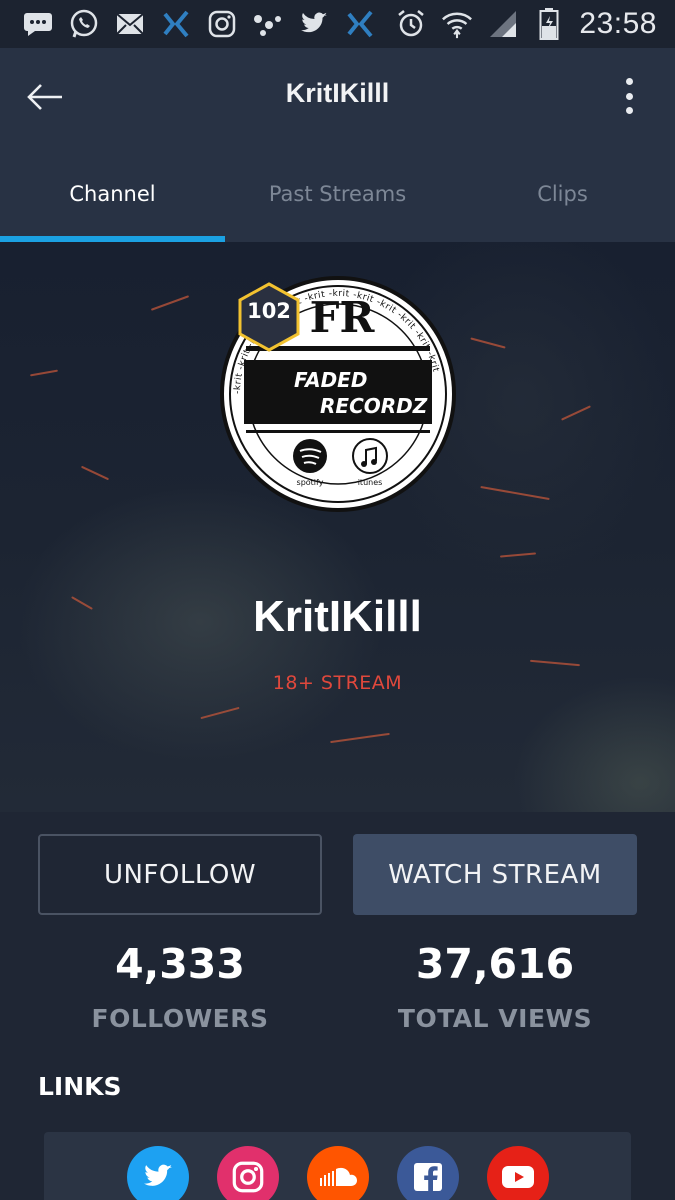 This screenshot has height=1200, width=675. I want to click on app-bar: KritIKilll, so click(337, 96).